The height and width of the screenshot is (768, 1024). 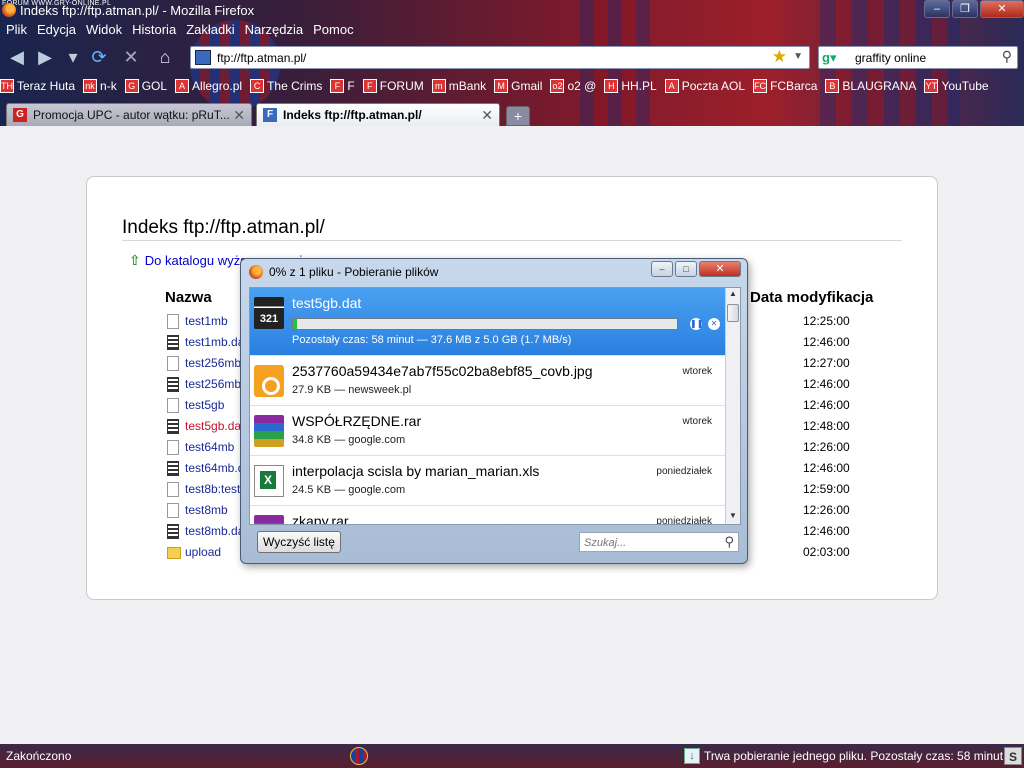 I want to click on menu-edycja: Edycja, so click(x=56, y=30).